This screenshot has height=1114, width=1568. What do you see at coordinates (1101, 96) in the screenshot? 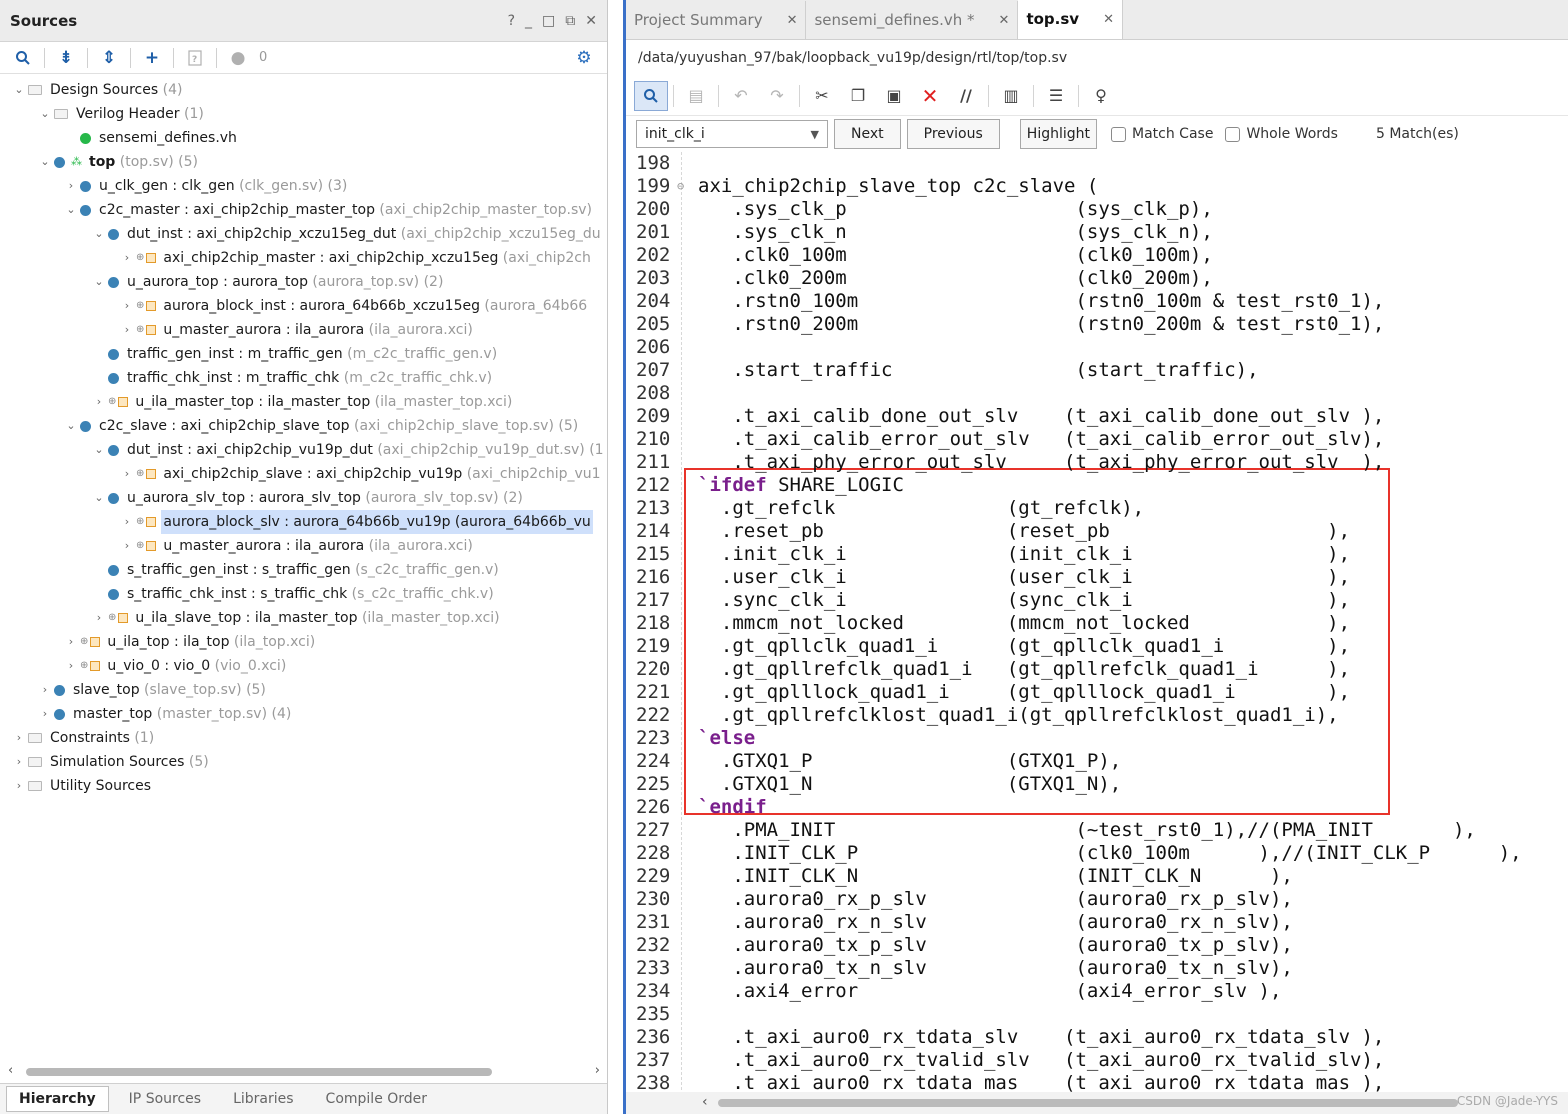
I see `lightbulb-icon: ♀` at bounding box center [1101, 96].